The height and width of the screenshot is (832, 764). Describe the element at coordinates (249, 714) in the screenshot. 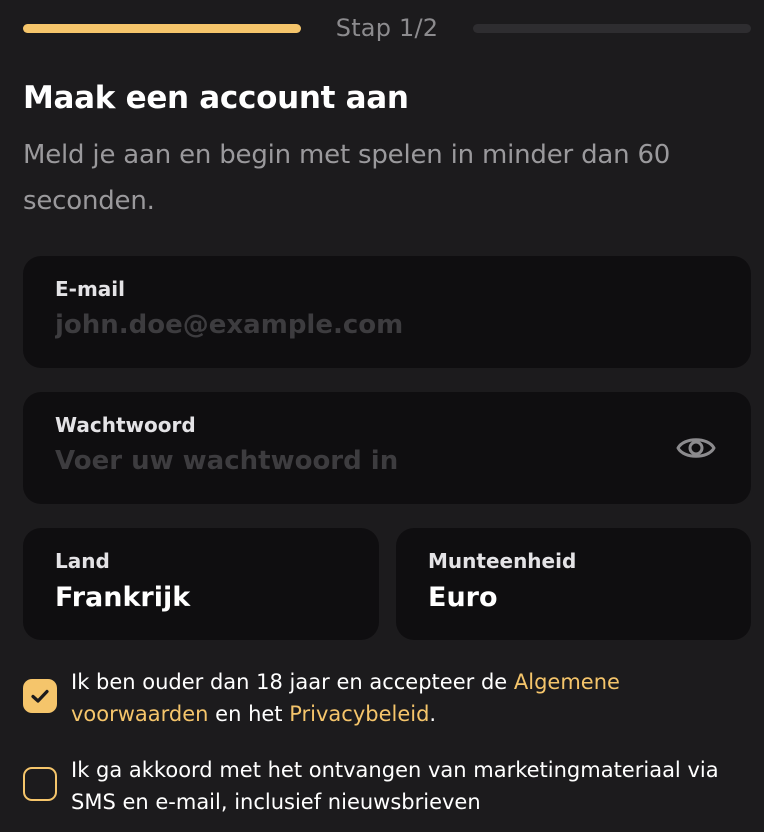

I see `terms-text-middle: en het` at that location.